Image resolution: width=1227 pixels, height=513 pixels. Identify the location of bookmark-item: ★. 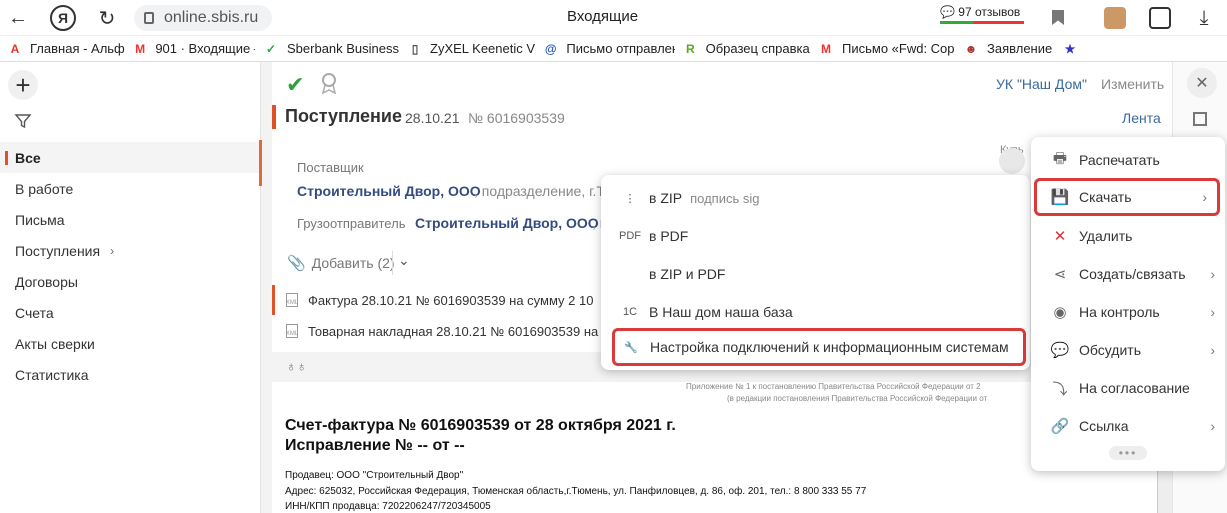
(1070, 49).